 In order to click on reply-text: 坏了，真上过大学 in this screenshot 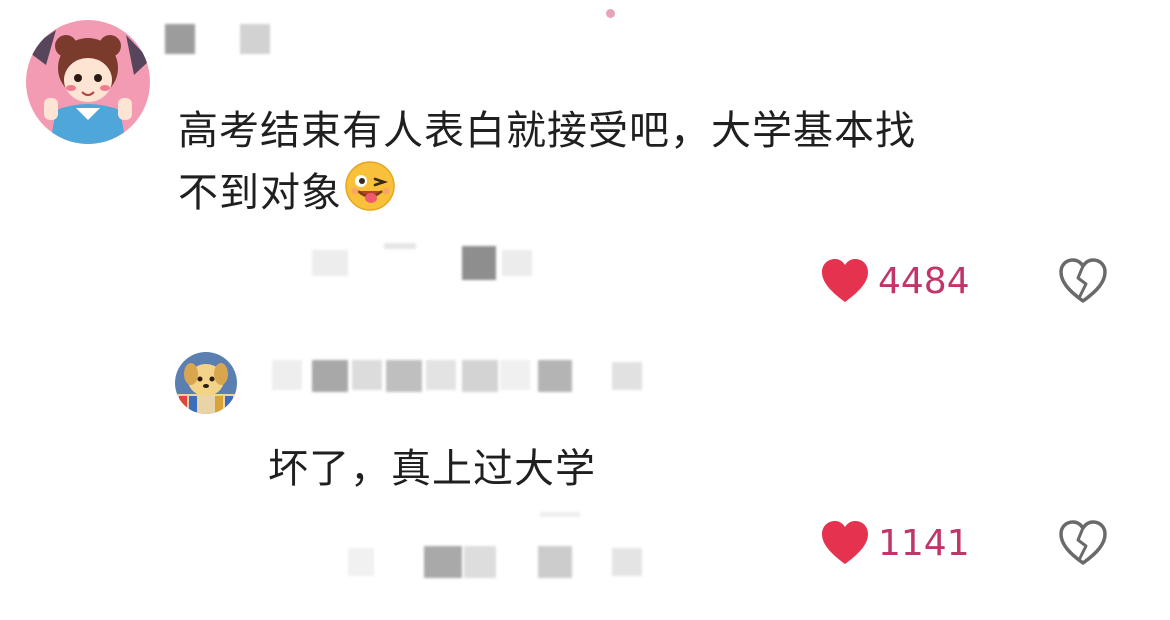, I will do `click(432, 469)`.